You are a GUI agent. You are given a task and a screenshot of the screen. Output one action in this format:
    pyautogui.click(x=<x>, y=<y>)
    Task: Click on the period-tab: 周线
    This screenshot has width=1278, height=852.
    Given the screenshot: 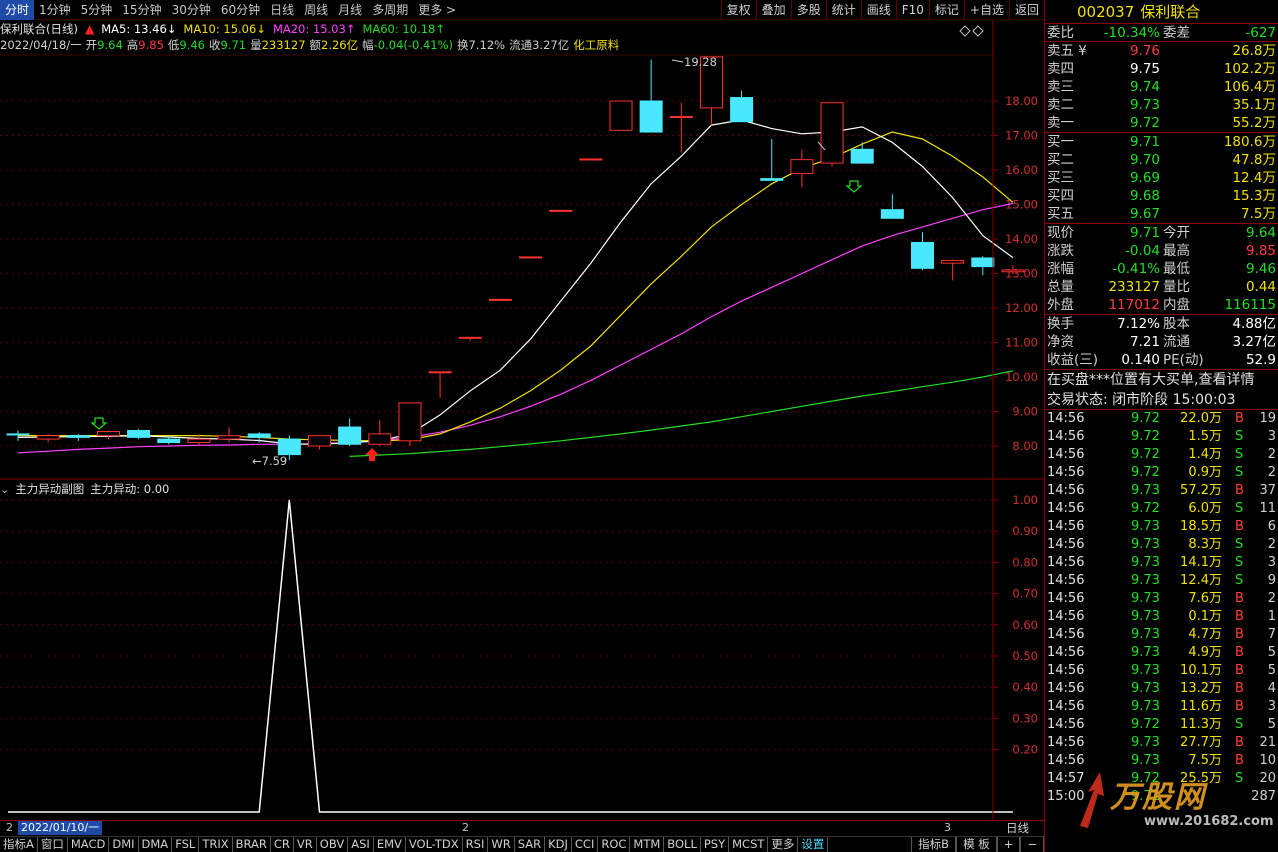 What is the action you would take?
    pyautogui.click(x=316, y=10)
    